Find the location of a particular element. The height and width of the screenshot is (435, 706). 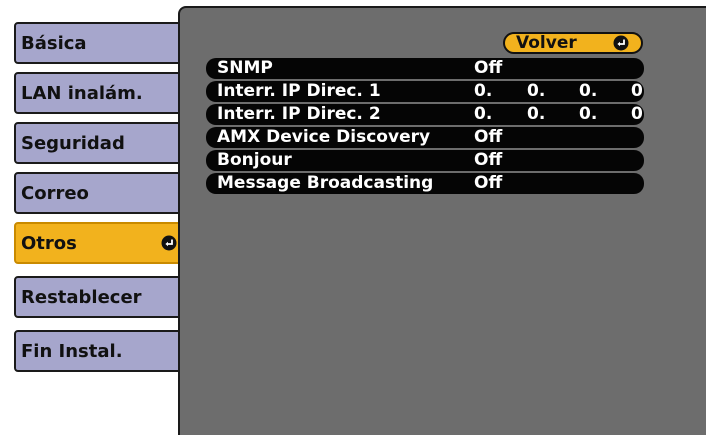

sidebar-item-label: Otros is located at coordinates (49, 243).